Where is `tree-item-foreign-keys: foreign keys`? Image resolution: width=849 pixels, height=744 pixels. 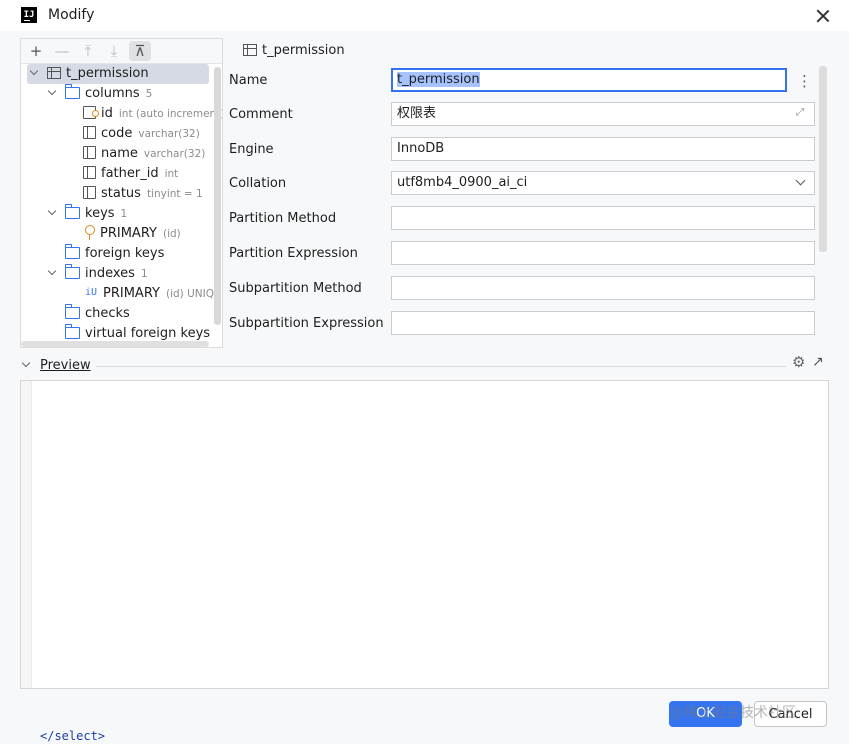
tree-item-foreign-keys: foreign keys is located at coordinates (114, 253).